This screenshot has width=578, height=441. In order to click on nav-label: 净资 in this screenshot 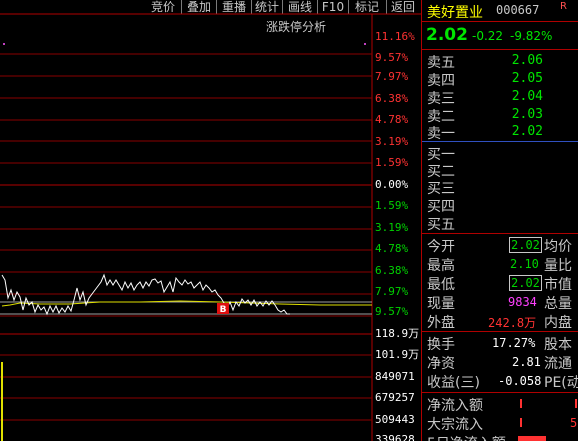, I will do `click(441, 364)`.